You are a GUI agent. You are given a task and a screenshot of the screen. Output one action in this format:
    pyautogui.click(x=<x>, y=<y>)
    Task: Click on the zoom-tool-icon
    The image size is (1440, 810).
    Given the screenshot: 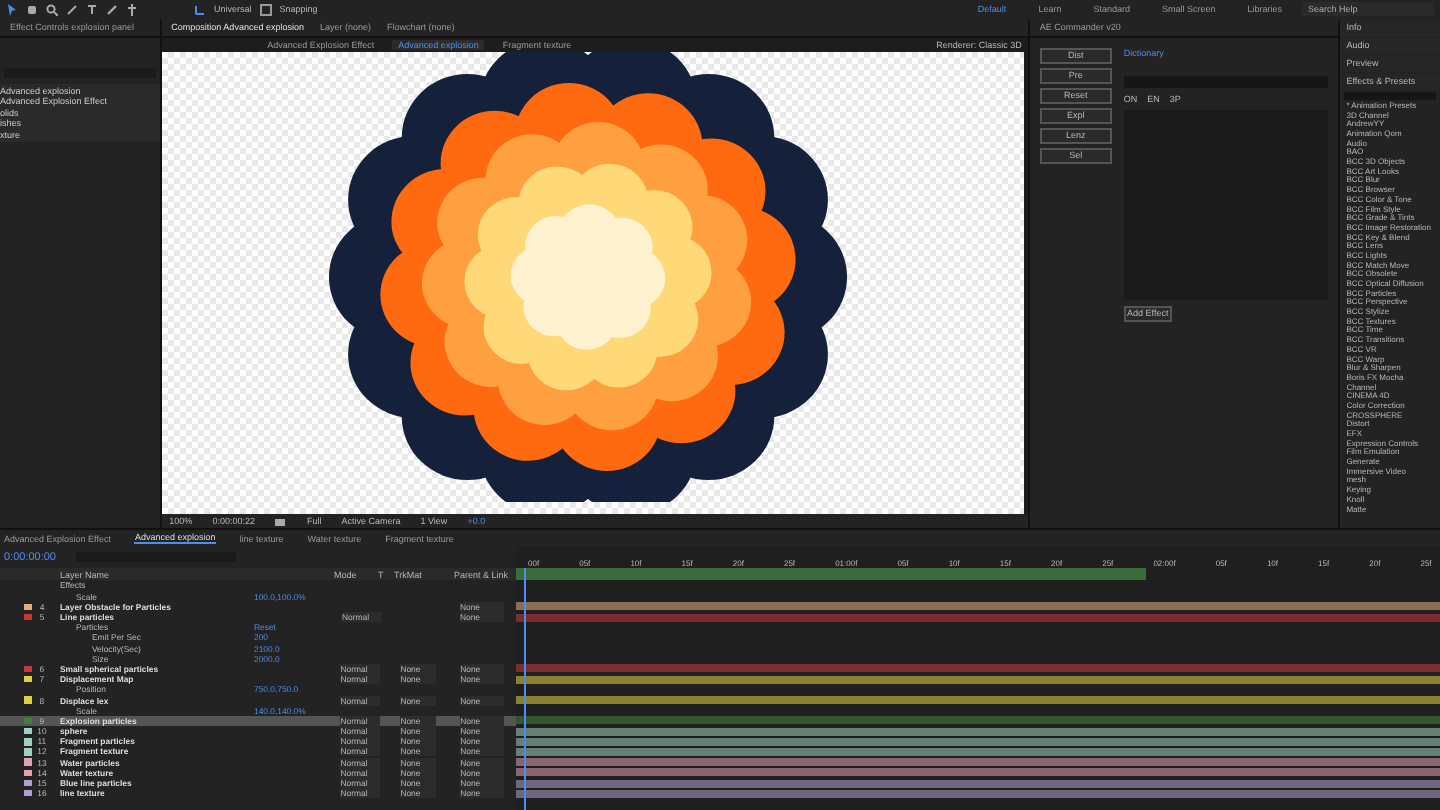 What is the action you would take?
    pyautogui.click(x=52, y=9)
    